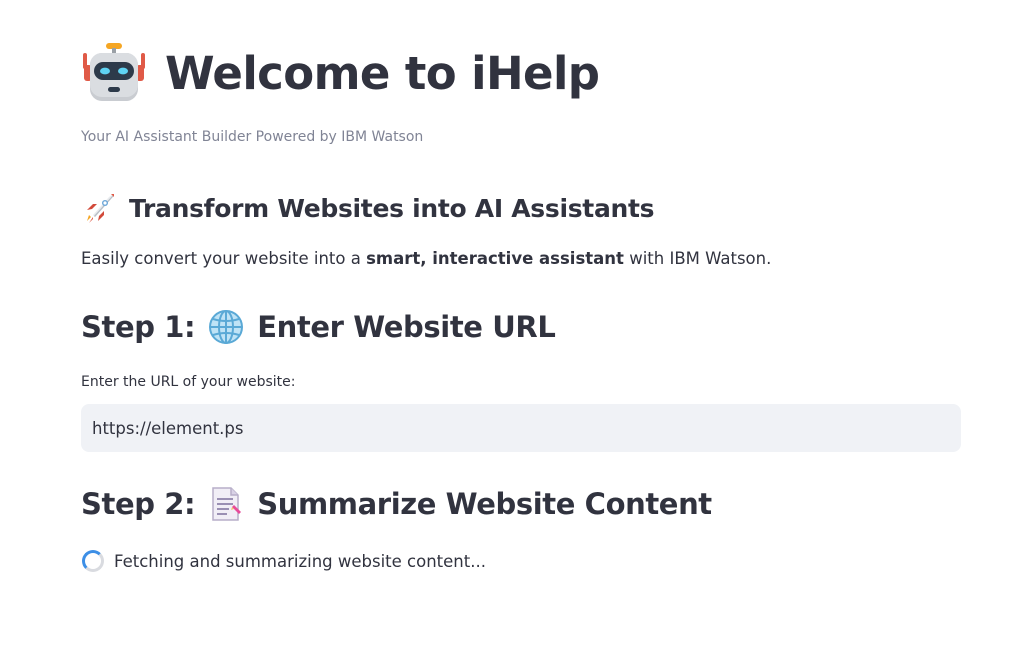 The height and width of the screenshot is (646, 1036). What do you see at coordinates (392, 208) in the screenshot?
I see `section-title: Transform Websites into AI Assistants` at bounding box center [392, 208].